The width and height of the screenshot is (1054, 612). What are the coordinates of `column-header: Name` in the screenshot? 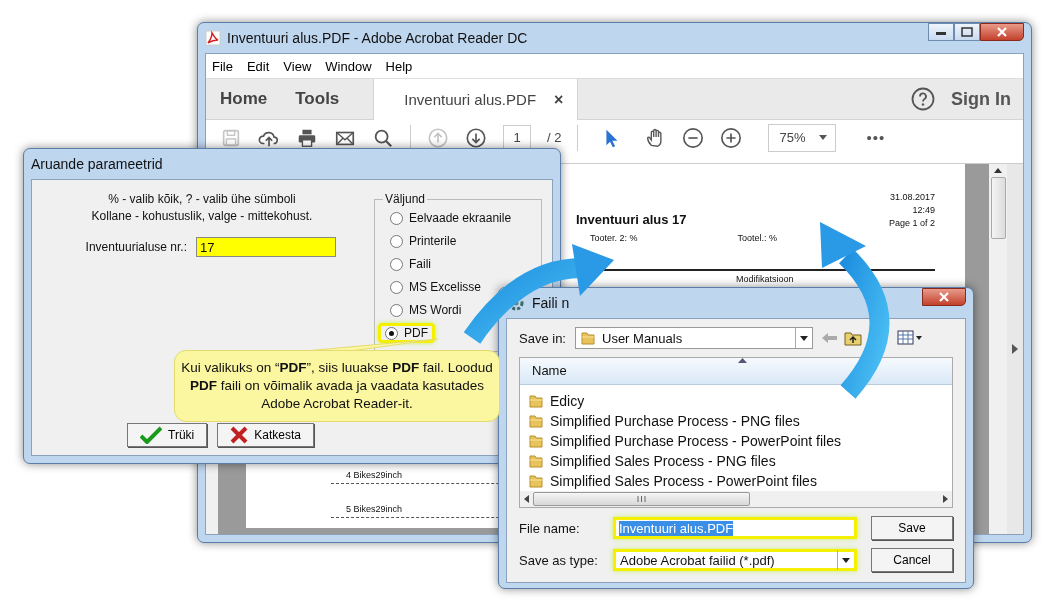 It's located at (736, 371).